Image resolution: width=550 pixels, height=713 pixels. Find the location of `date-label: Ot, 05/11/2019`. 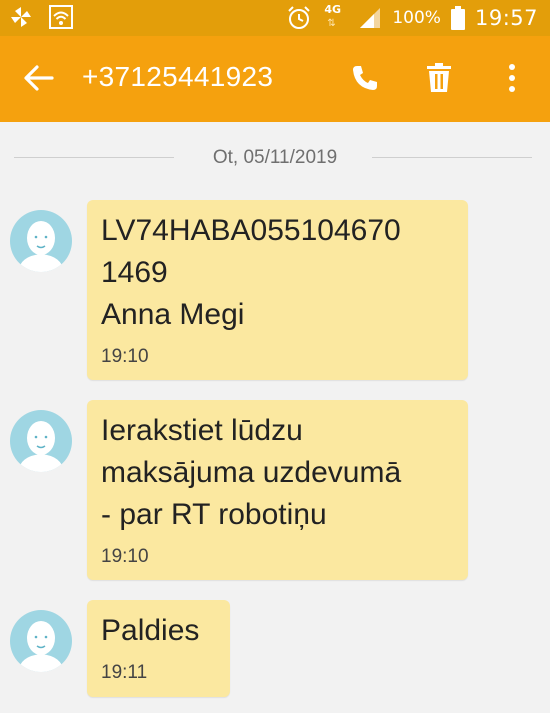

date-label: Ot, 05/11/2019 is located at coordinates (275, 157).